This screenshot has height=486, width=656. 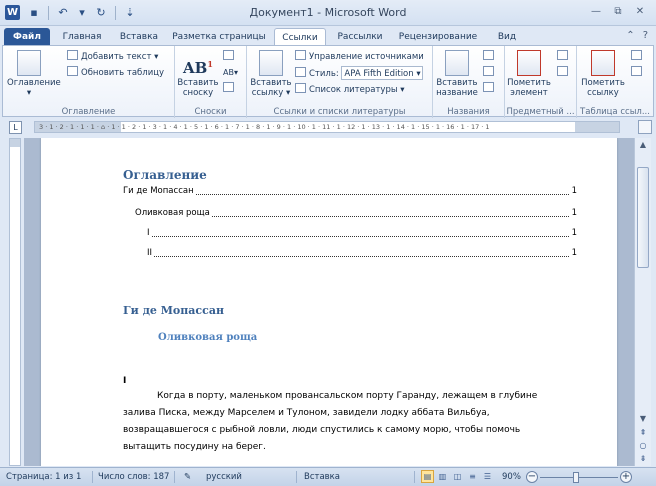 I want to click on insert-caption-button: Вставить название, so click(x=457, y=74).